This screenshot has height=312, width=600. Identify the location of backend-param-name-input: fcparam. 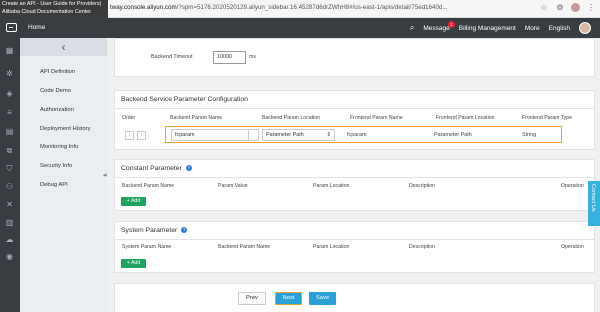
(210, 135).